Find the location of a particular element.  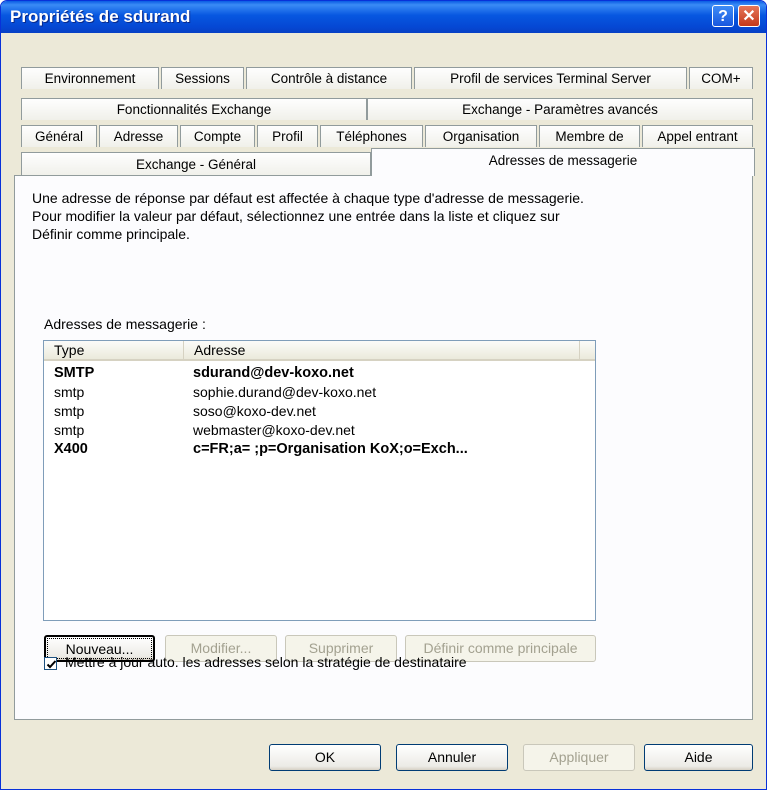

column-header-address: Adresse is located at coordinates (382, 351).